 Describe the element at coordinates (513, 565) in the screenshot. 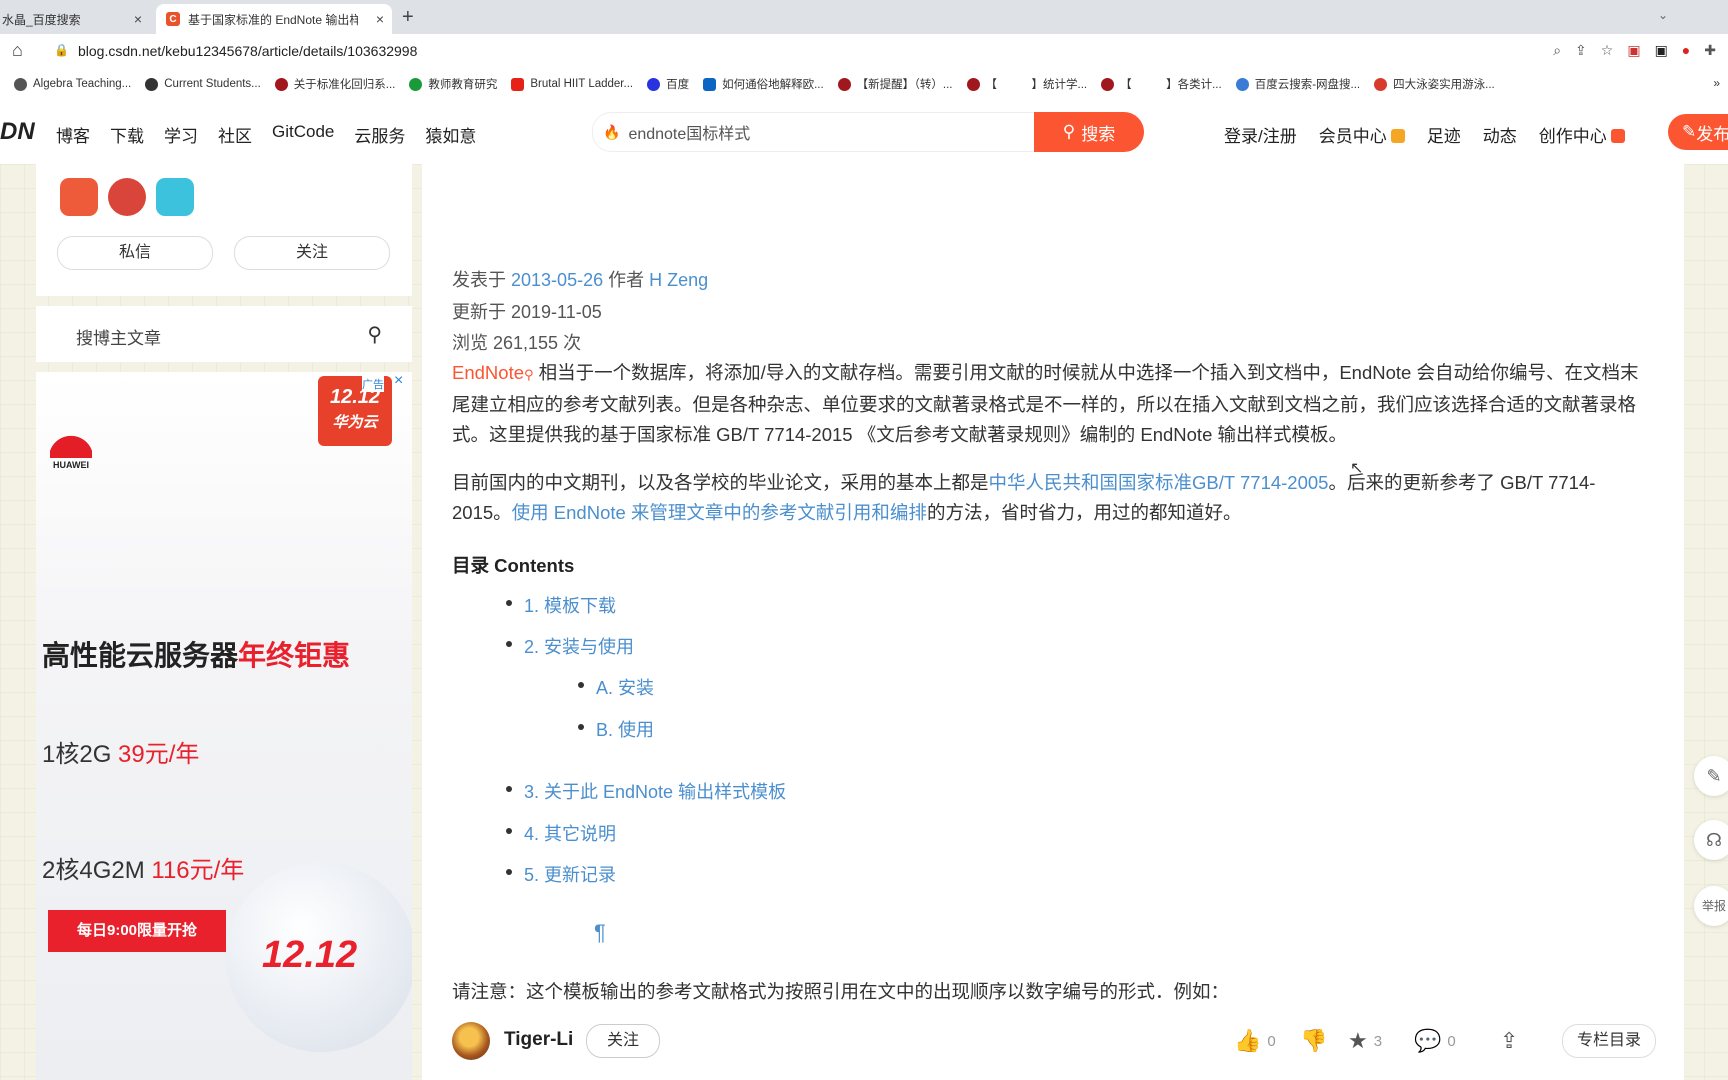

I see `toc-heading: 目录 Contents` at that location.